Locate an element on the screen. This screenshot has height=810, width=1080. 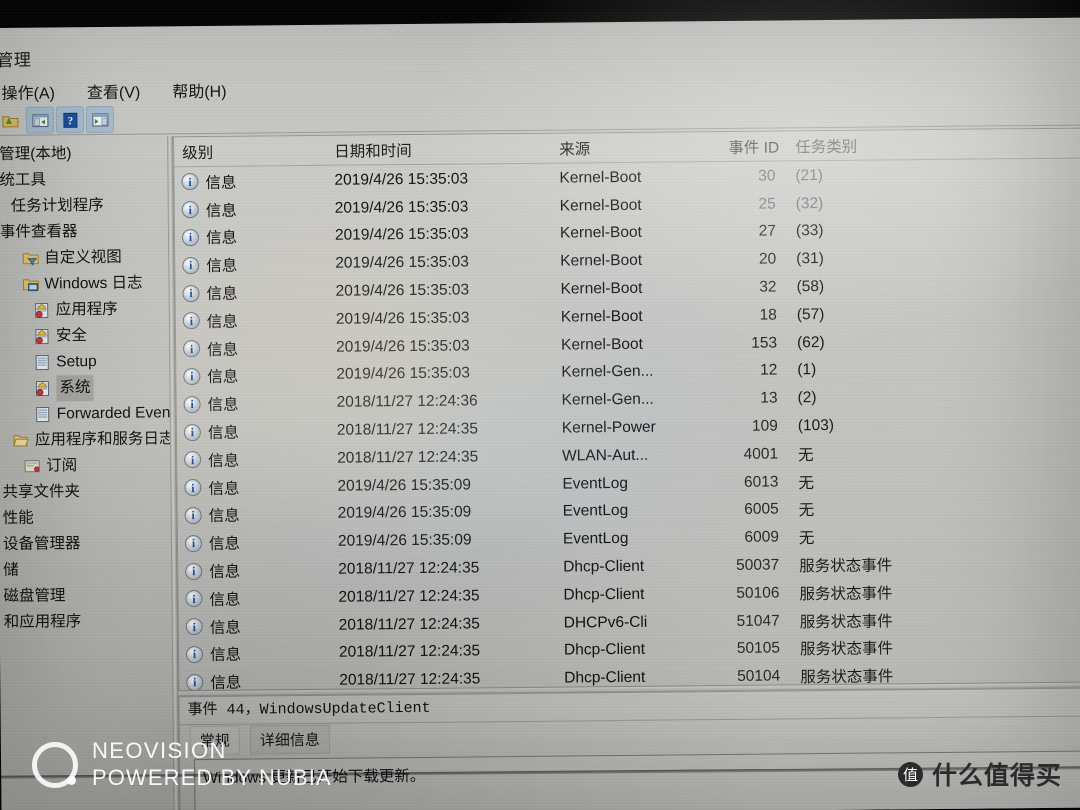
show-hide-action-pane-button is located at coordinates (100, 119).